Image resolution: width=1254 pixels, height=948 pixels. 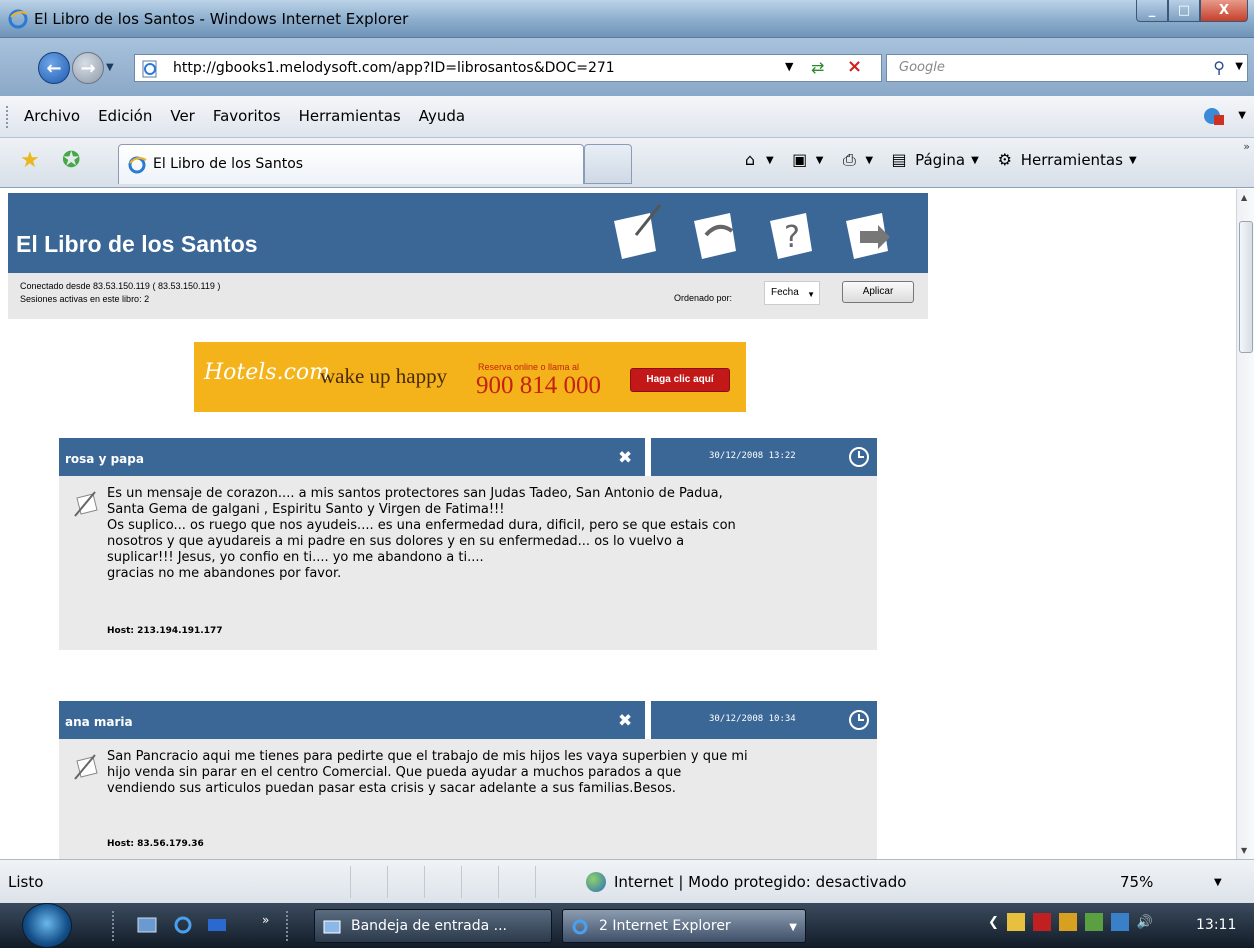 I want to click on taskbar-ie-group: 2 Internet Explorer ▼, so click(x=684, y=926).